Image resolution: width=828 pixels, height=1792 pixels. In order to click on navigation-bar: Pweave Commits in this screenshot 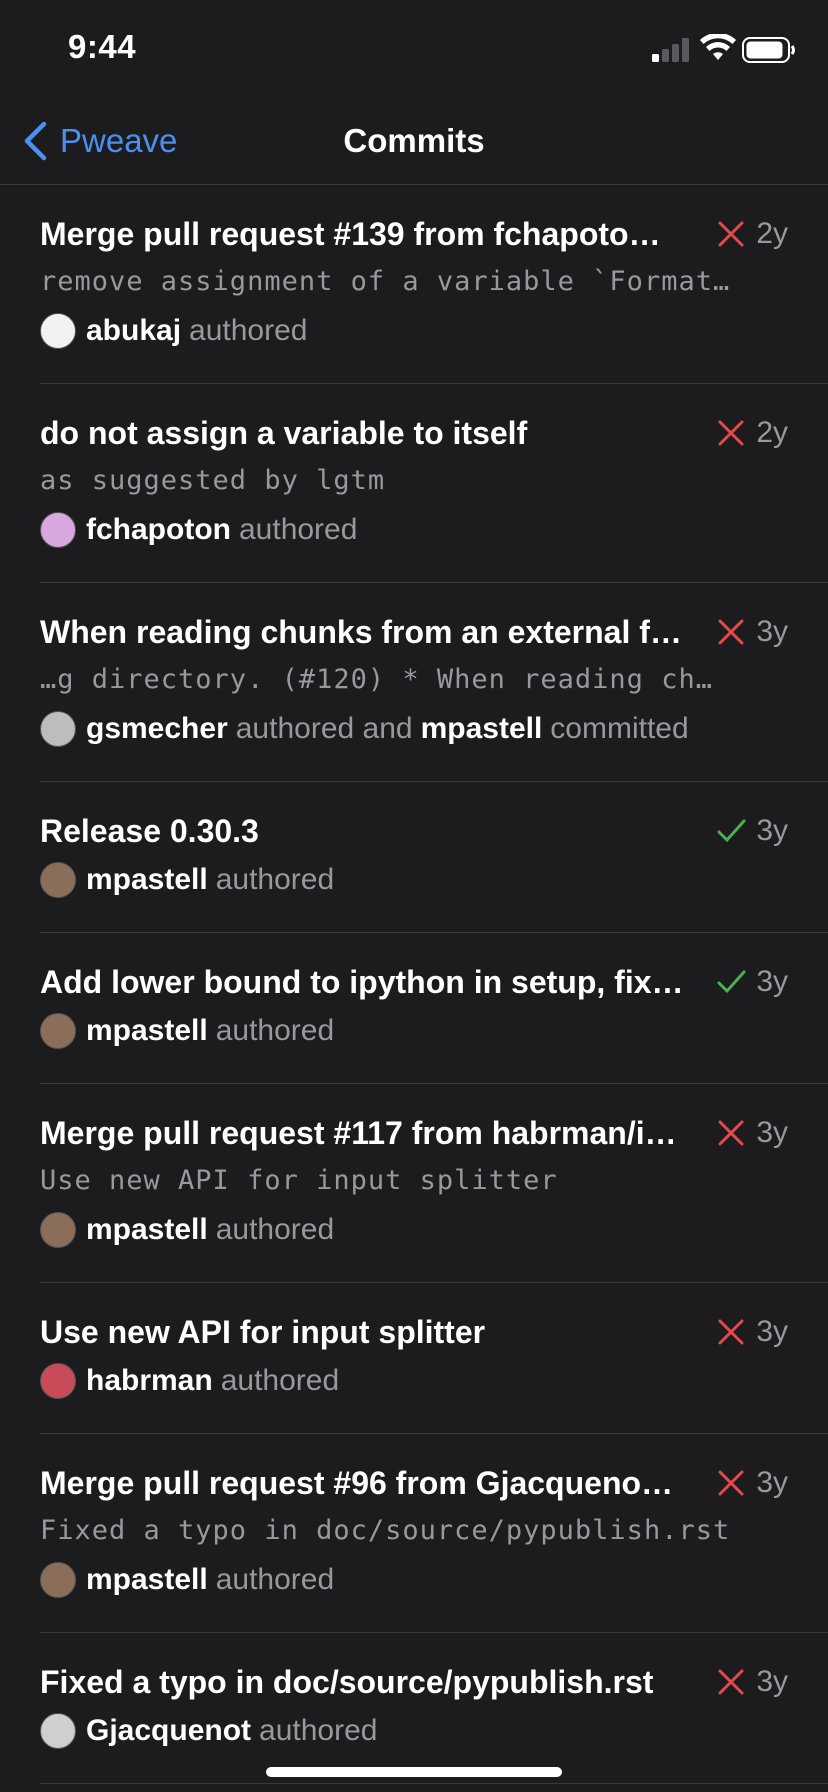, I will do `click(414, 142)`.